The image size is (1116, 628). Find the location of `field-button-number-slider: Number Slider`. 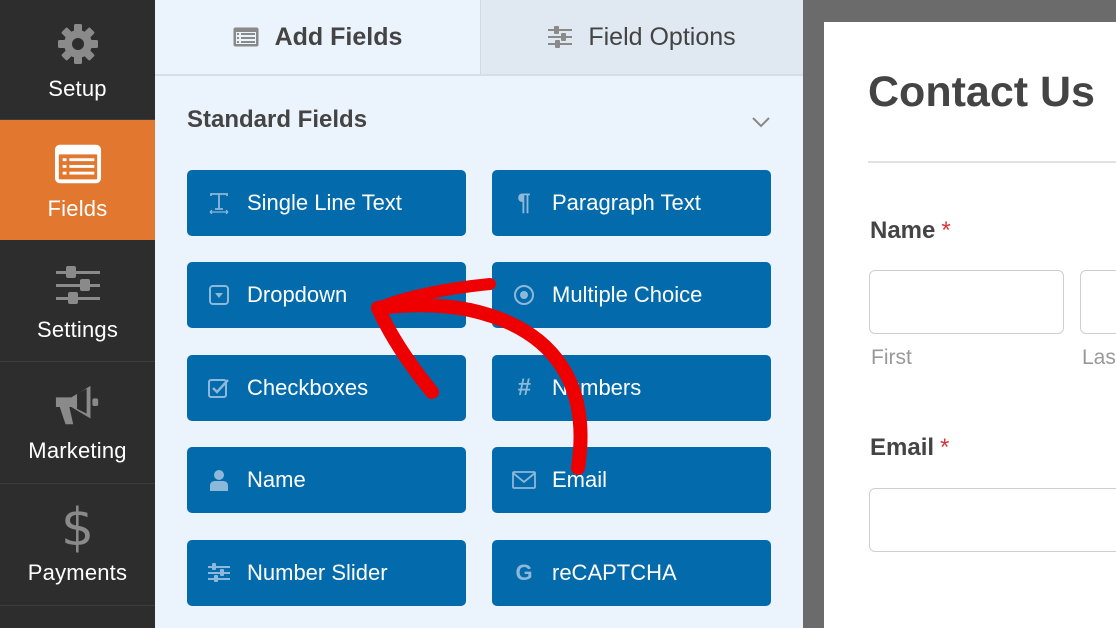

field-button-number-slider: Number Slider is located at coordinates (326, 573).